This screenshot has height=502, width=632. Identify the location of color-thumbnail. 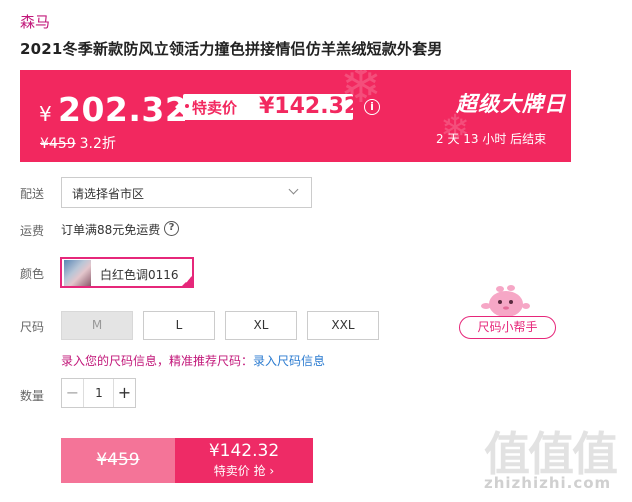
(77, 273).